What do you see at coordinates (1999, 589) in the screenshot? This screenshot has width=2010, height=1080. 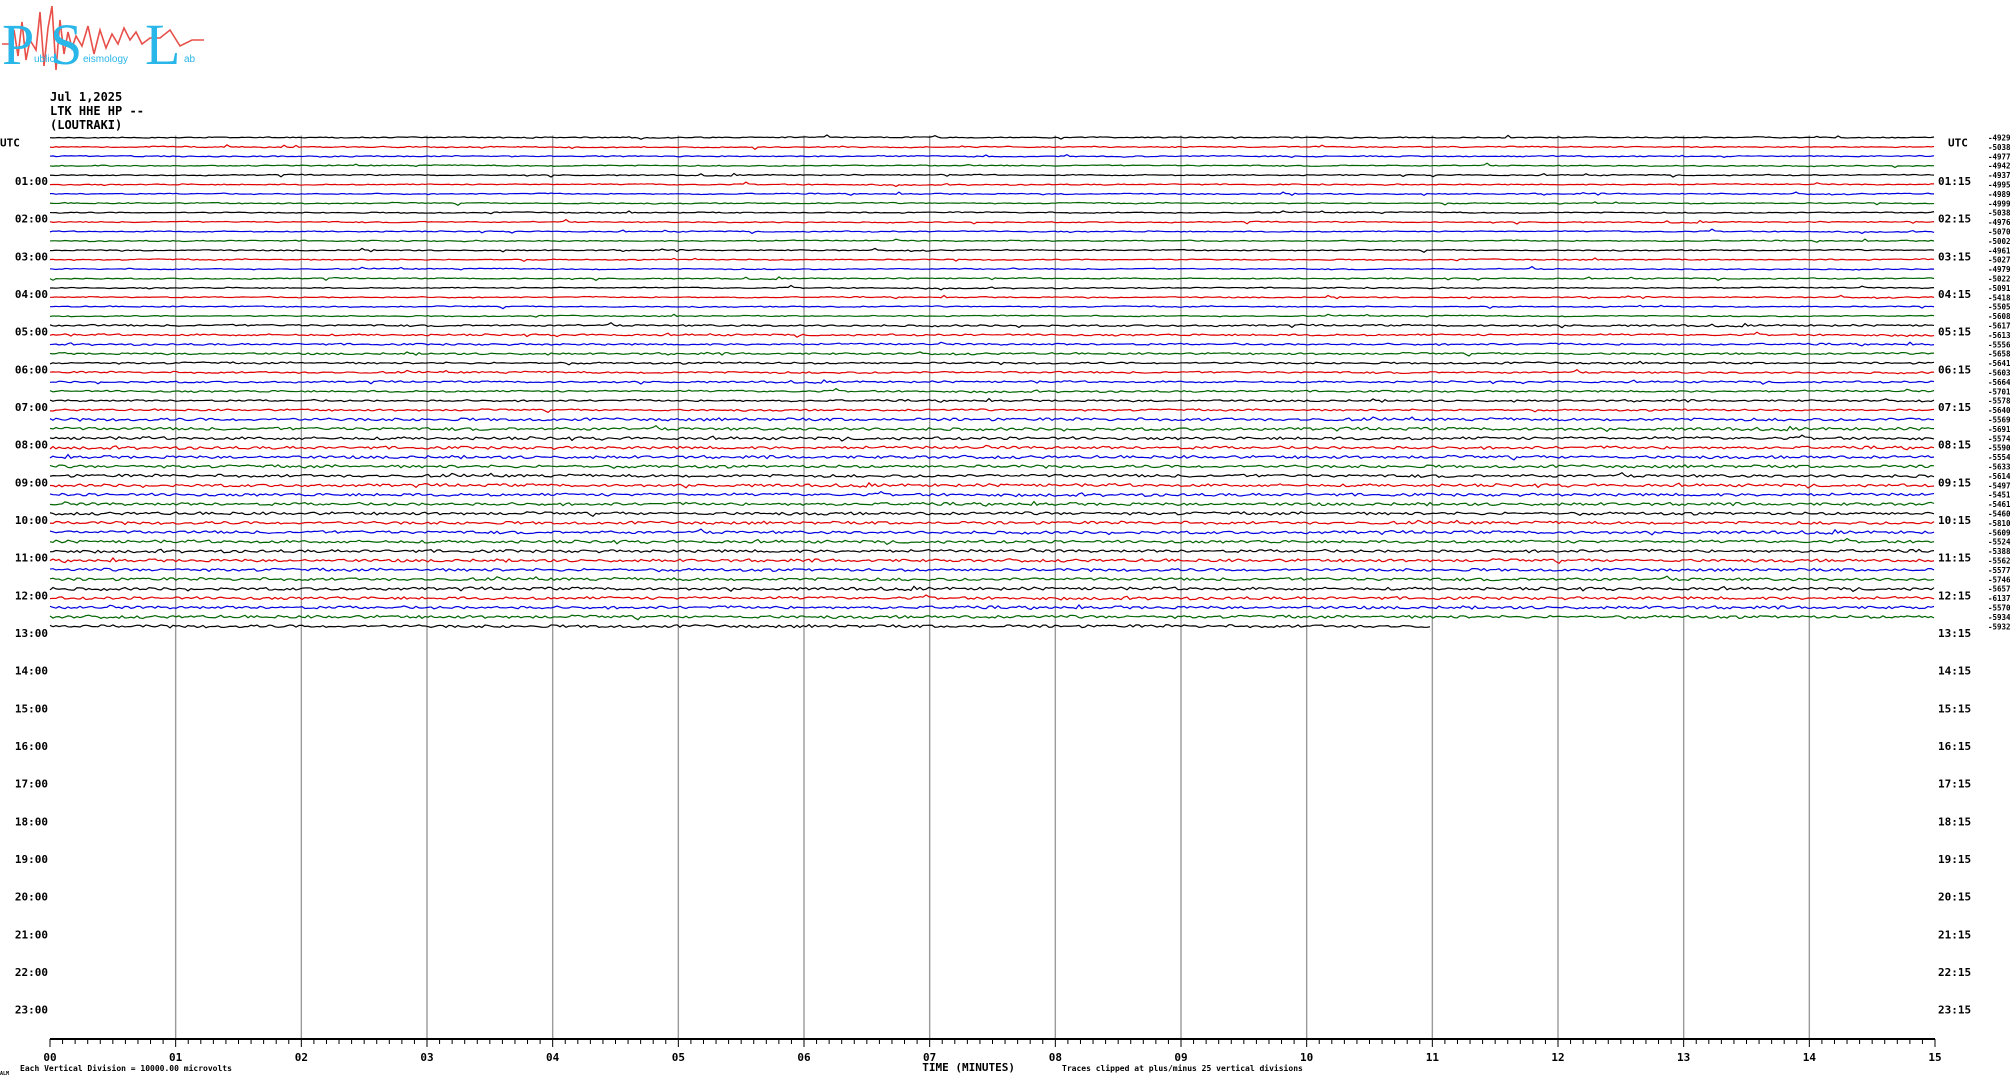 I see `trace-offset-label: -5657` at bounding box center [1999, 589].